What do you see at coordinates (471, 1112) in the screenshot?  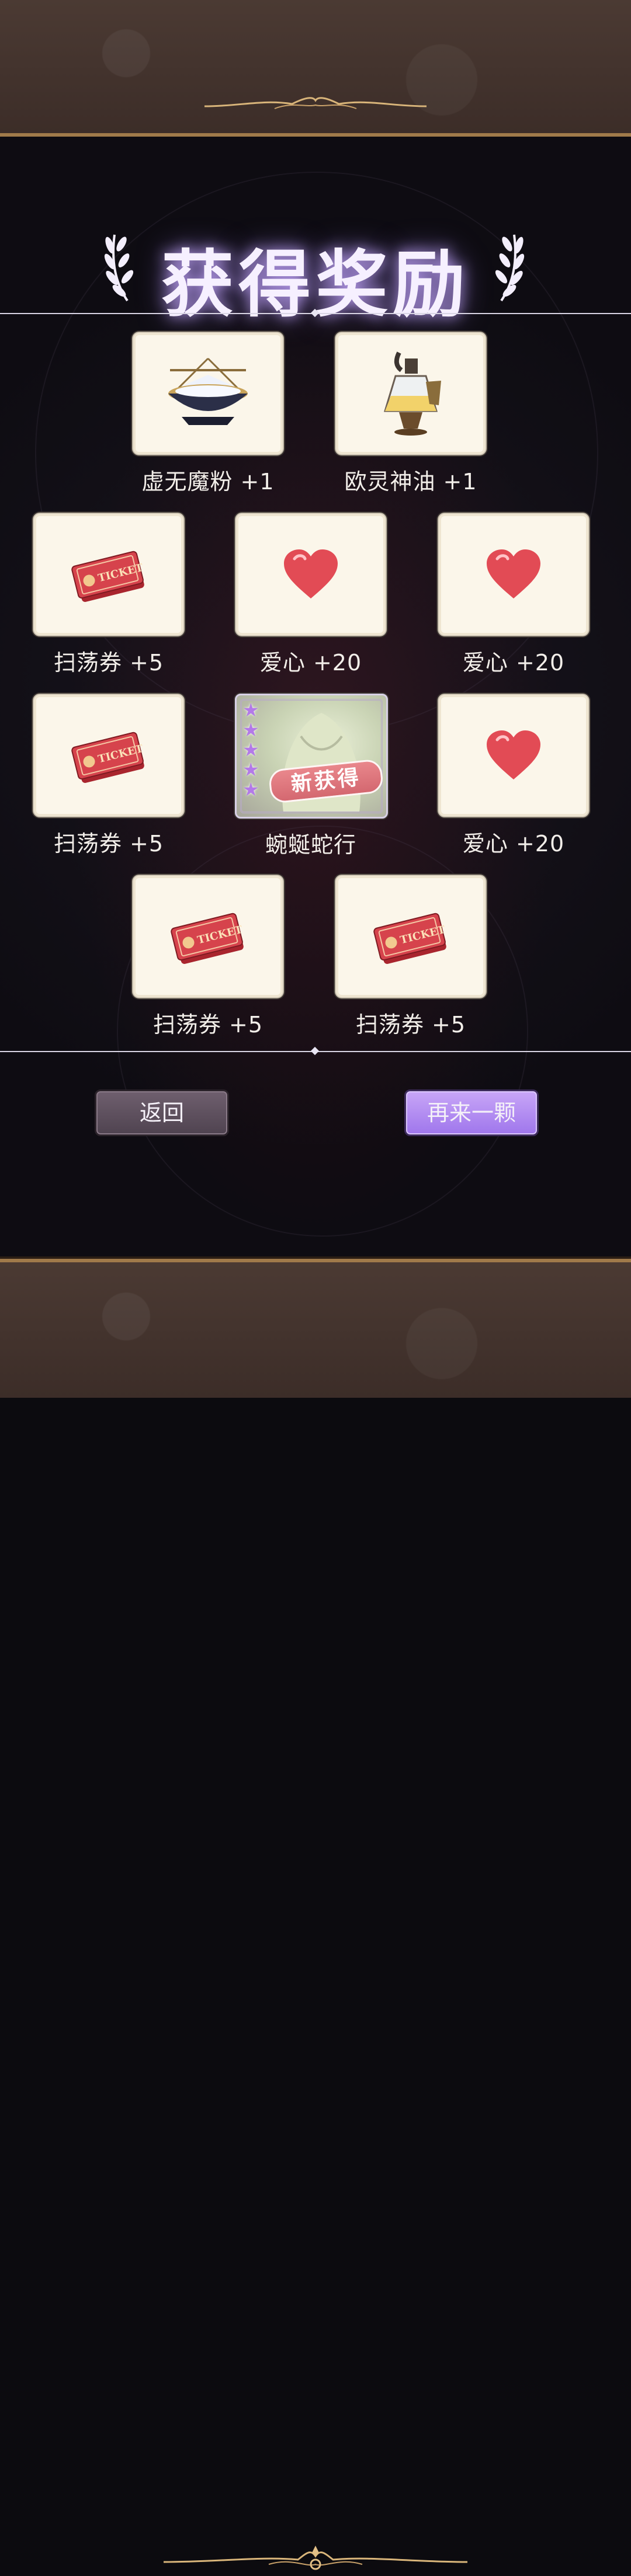 I see `draw-again-button: 再来一颗` at bounding box center [471, 1112].